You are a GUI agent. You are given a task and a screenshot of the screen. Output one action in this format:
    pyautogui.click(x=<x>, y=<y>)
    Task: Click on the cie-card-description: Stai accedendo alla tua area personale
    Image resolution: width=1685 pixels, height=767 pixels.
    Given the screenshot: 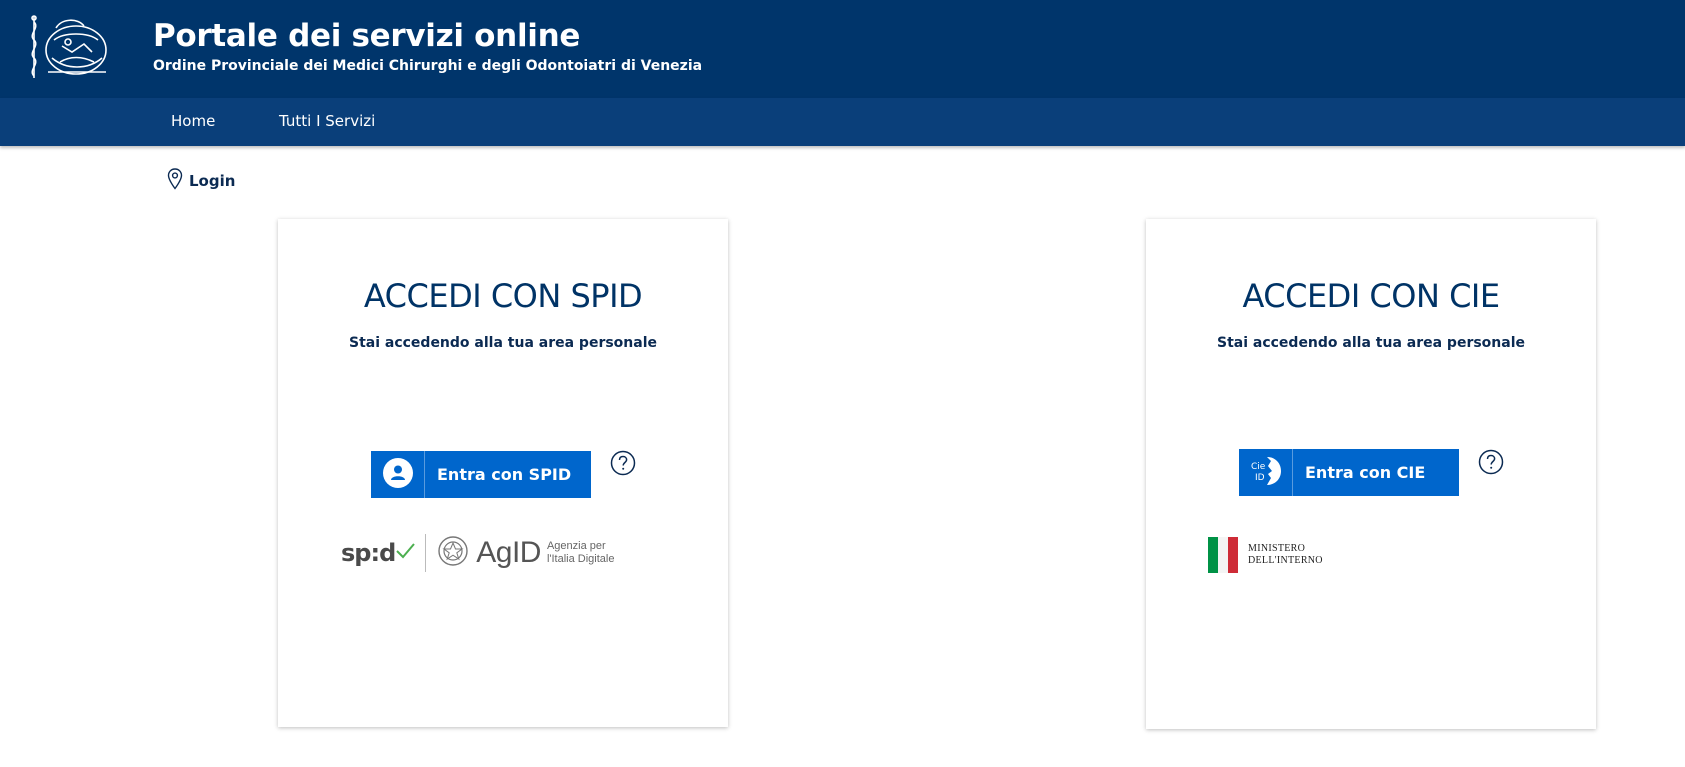 What is the action you would take?
    pyautogui.click(x=1371, y=343)
    